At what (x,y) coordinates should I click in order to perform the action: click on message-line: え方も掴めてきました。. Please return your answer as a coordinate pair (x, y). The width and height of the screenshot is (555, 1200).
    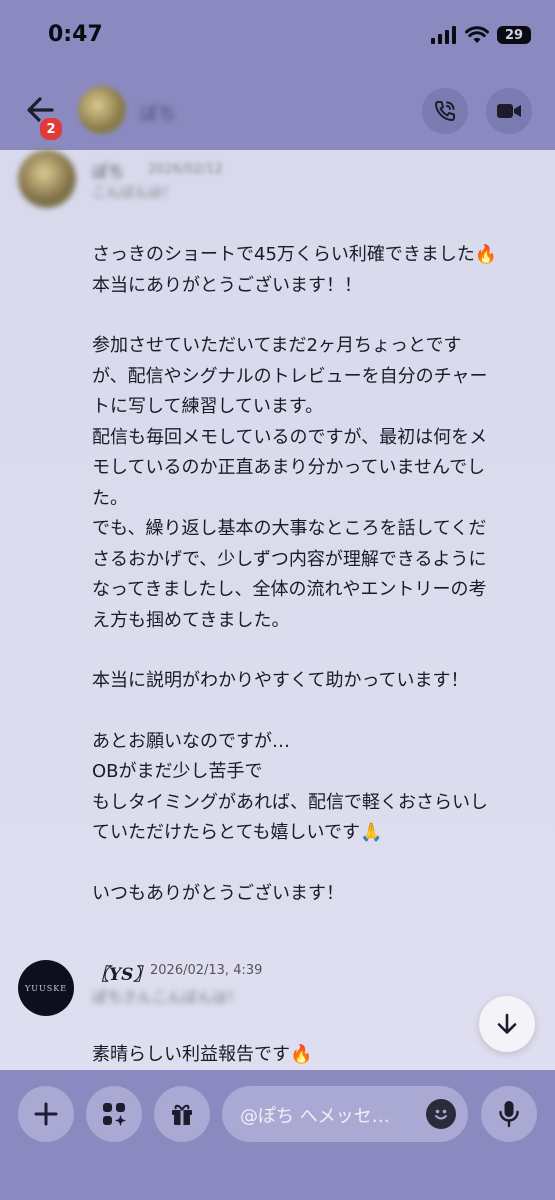
    Looking at the image, I should click on (191, 620).